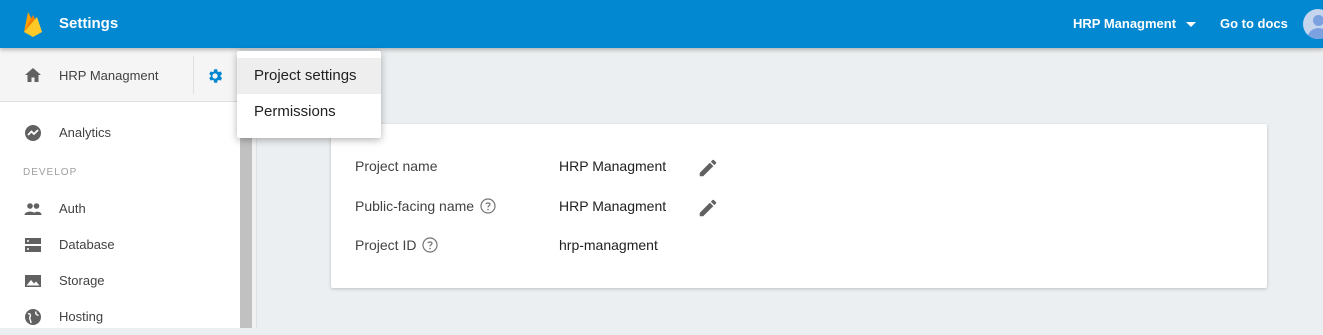 This screenshot has width=1323, height=335. What do you see at coordinates (87, 244) in the screenshot?
I see `sidebar-item-label: Database` at bounding box center [87, 244].